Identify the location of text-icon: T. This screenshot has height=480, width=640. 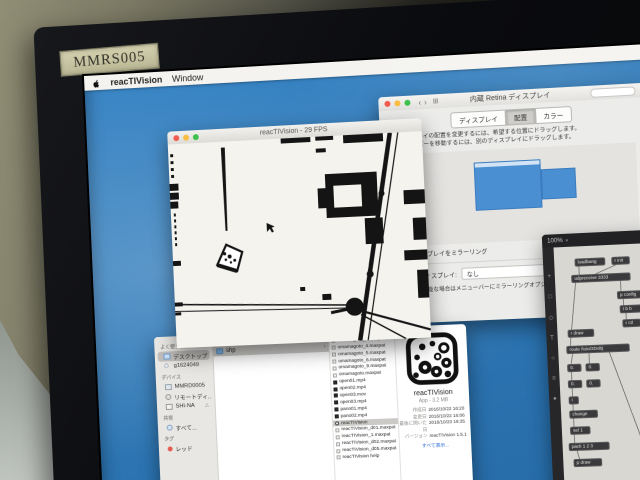
(552, 338).